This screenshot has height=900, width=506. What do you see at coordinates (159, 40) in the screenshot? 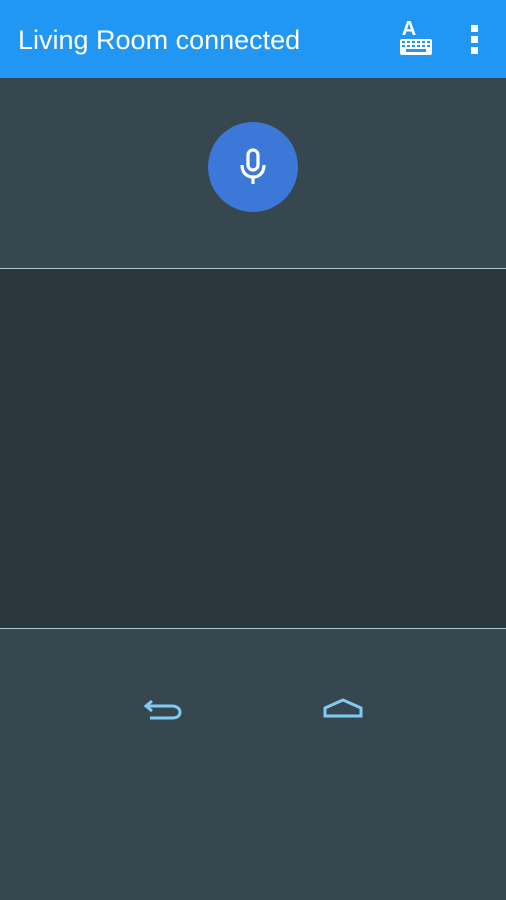
I see `app-title: Living Room connected` at bounding box center [159, 40].